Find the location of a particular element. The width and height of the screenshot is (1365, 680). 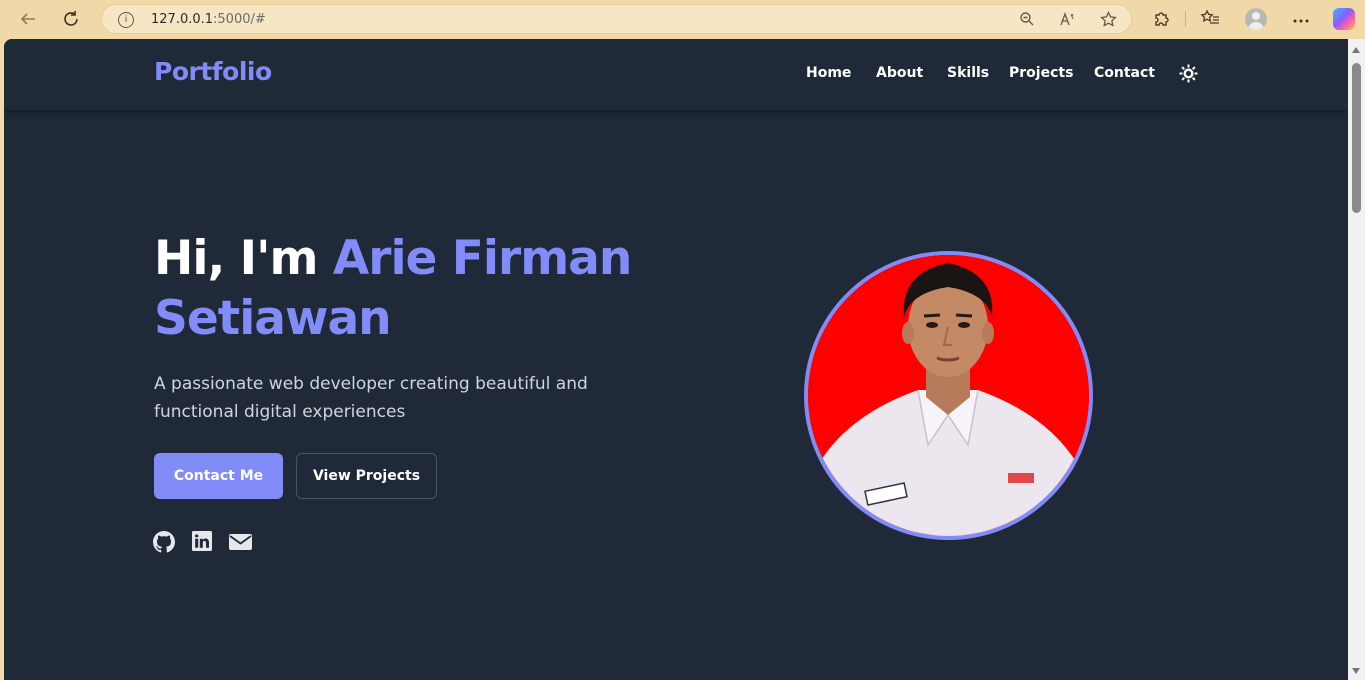

page-scrollbar is located at coordinates (1356, 359).